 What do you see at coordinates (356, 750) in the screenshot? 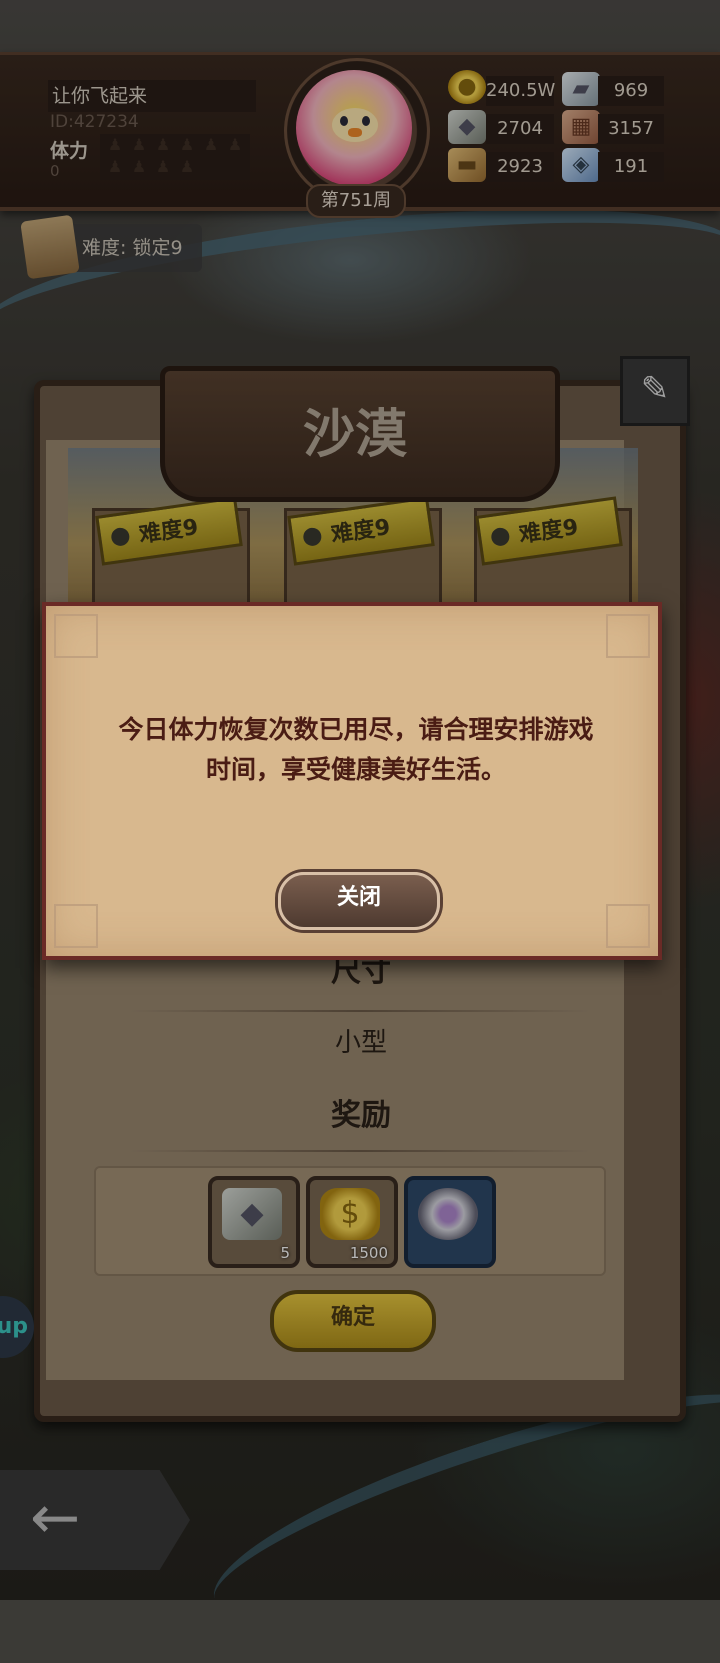
I see `dialog-message: 今日体力恢复次数已用尽，请合理安排游戏 时间，享受健康美好生活。` at bounding box center [356, 750].